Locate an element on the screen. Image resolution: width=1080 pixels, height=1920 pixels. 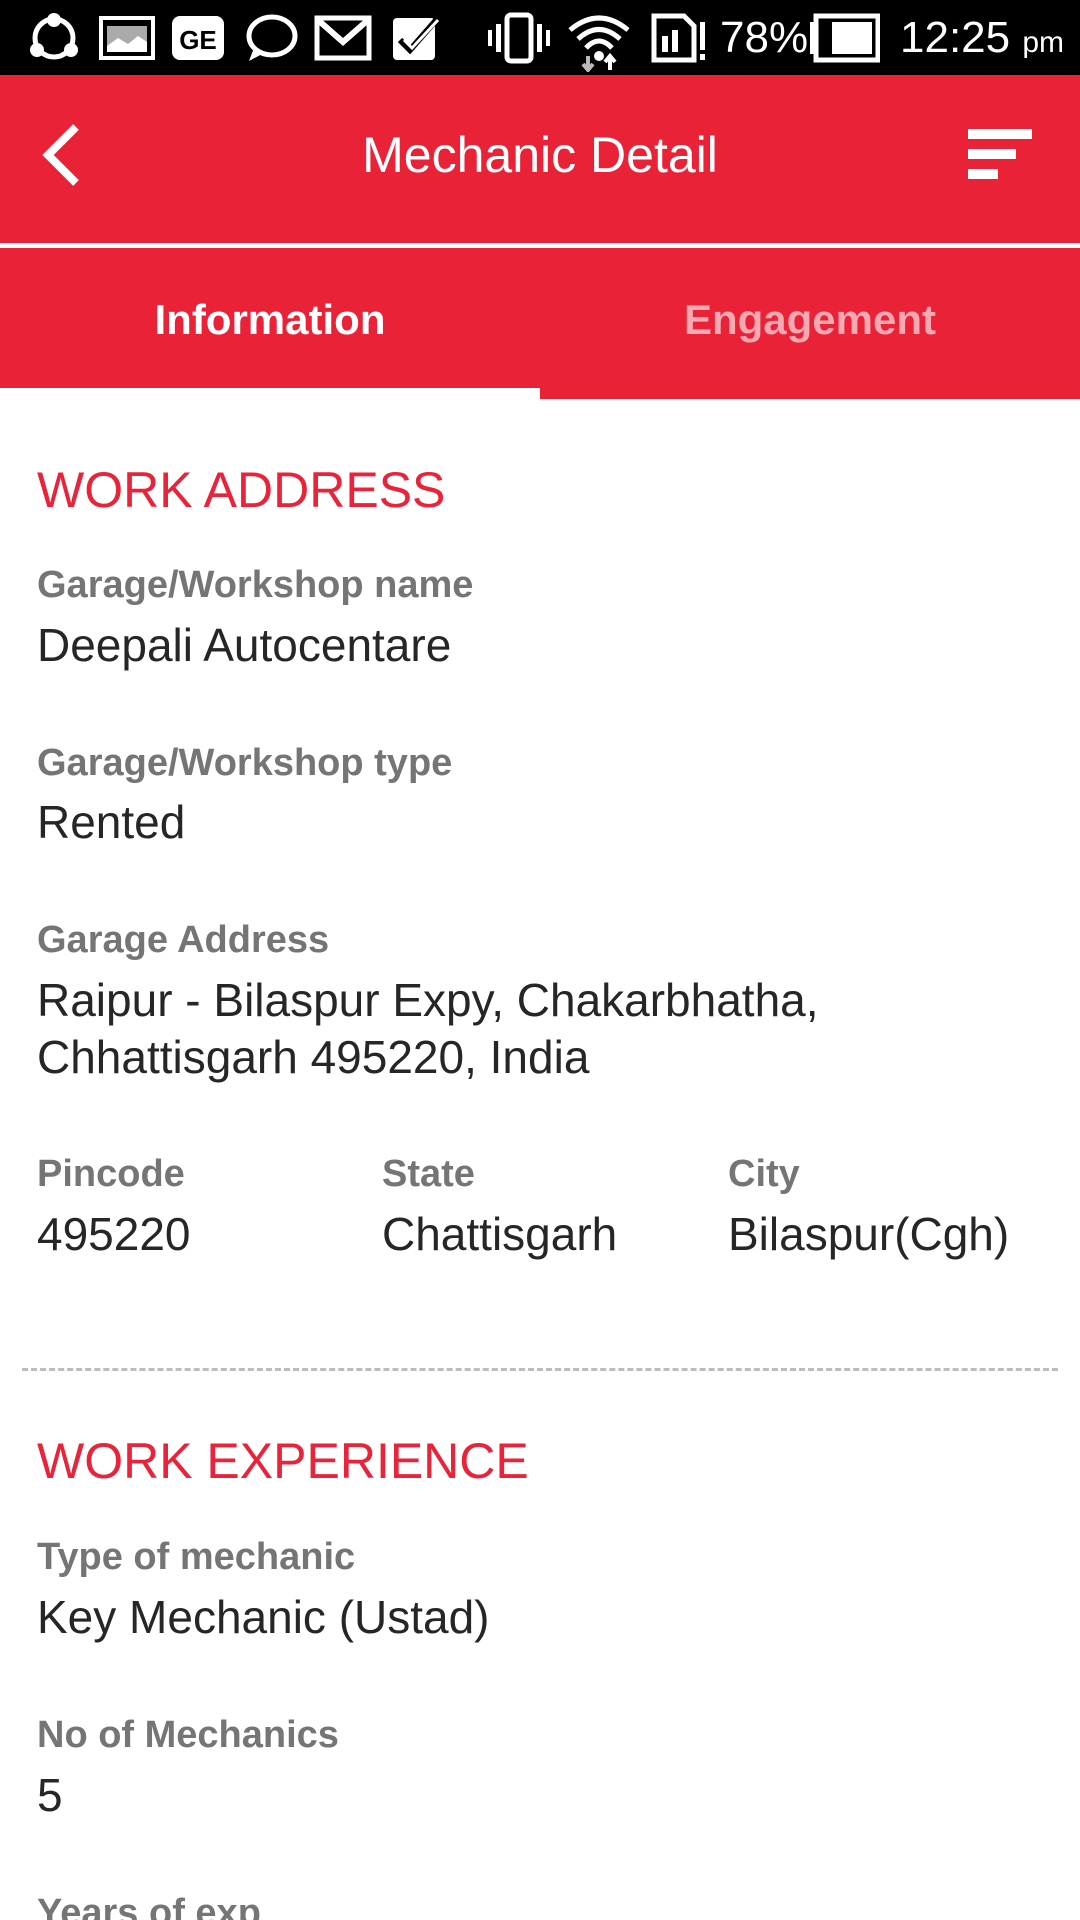
status-bar: GE 78% 12:25 pm is located at coordinates (540, 37).